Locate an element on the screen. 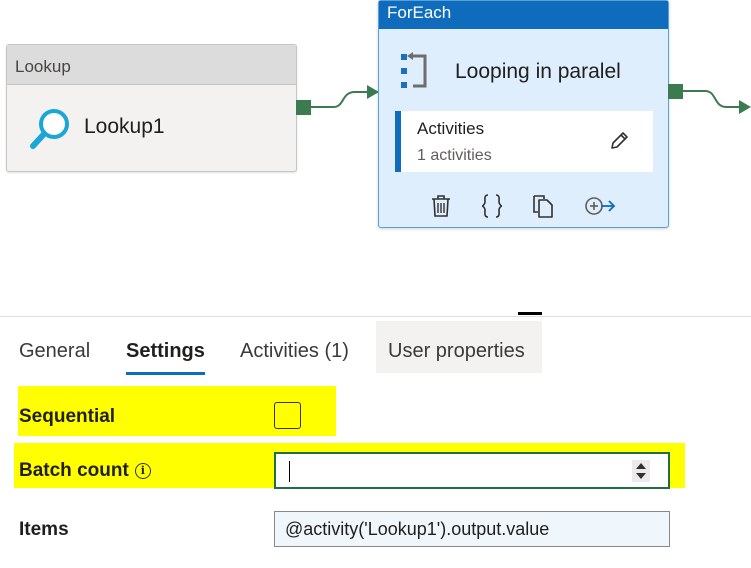 Image resolution: width=751 pixels, height=568 pixels. sequential-label: Sequential is located at coordinates (67, 416).